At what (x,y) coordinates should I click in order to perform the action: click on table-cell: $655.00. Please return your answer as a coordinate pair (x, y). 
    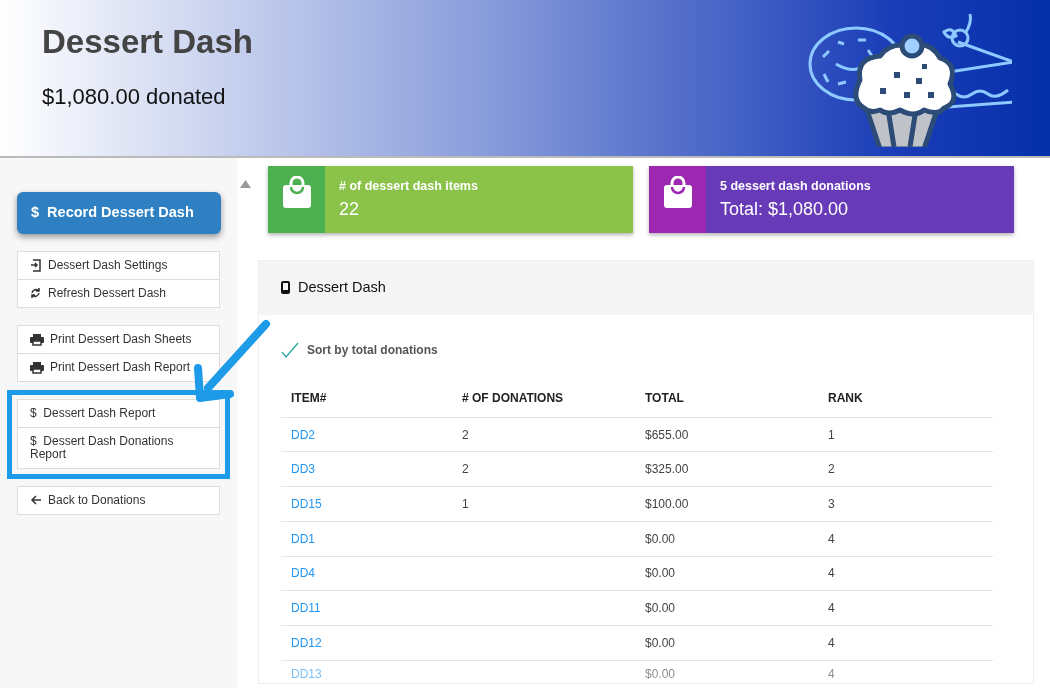
    Looking at the image, I should click on (667, 434).